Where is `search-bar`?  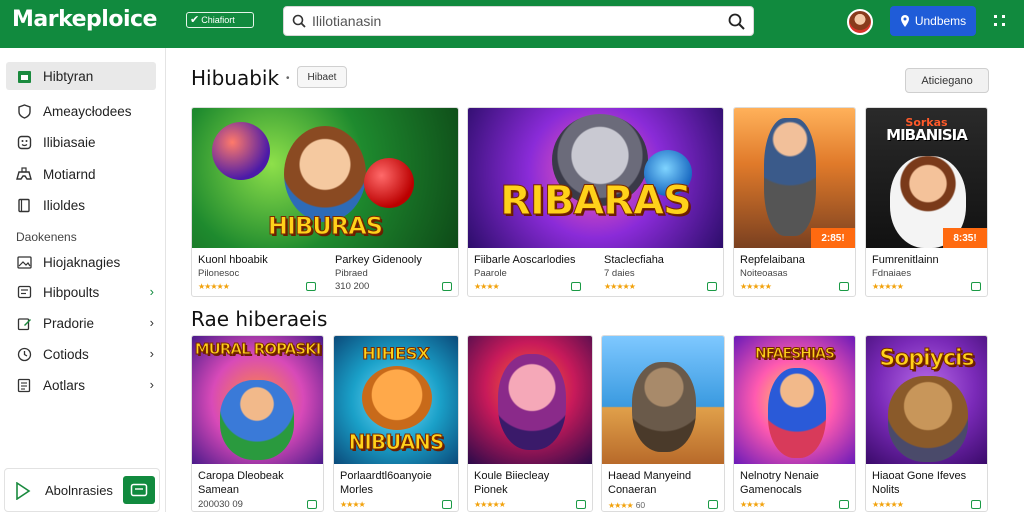 search-bar is located at coordinates (518, 21).